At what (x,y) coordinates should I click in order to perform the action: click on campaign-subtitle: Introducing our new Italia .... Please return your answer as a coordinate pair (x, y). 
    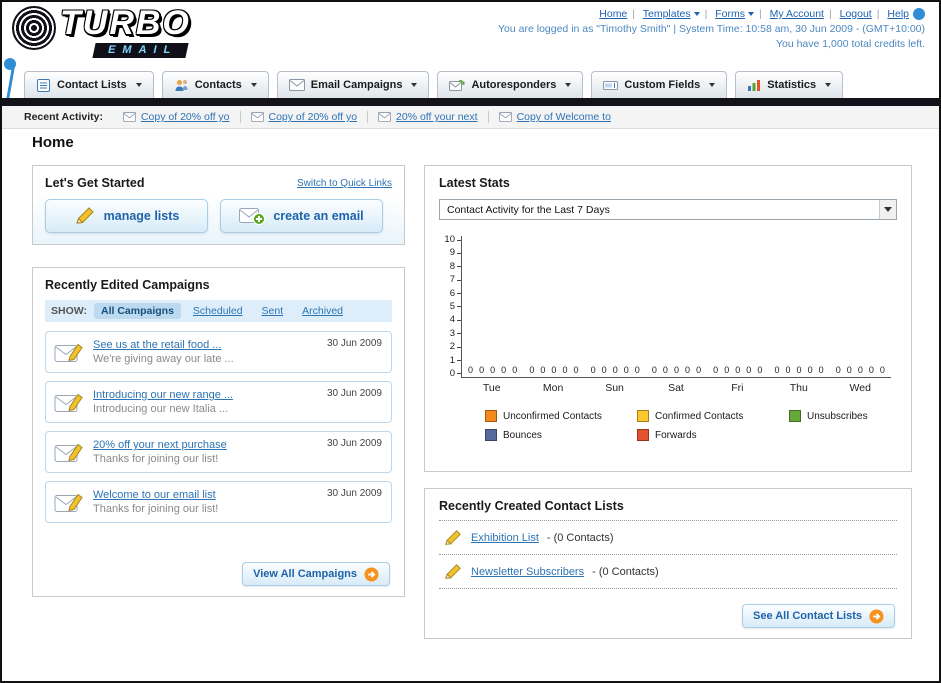
    Looking at the image, I should click on (161, 409).